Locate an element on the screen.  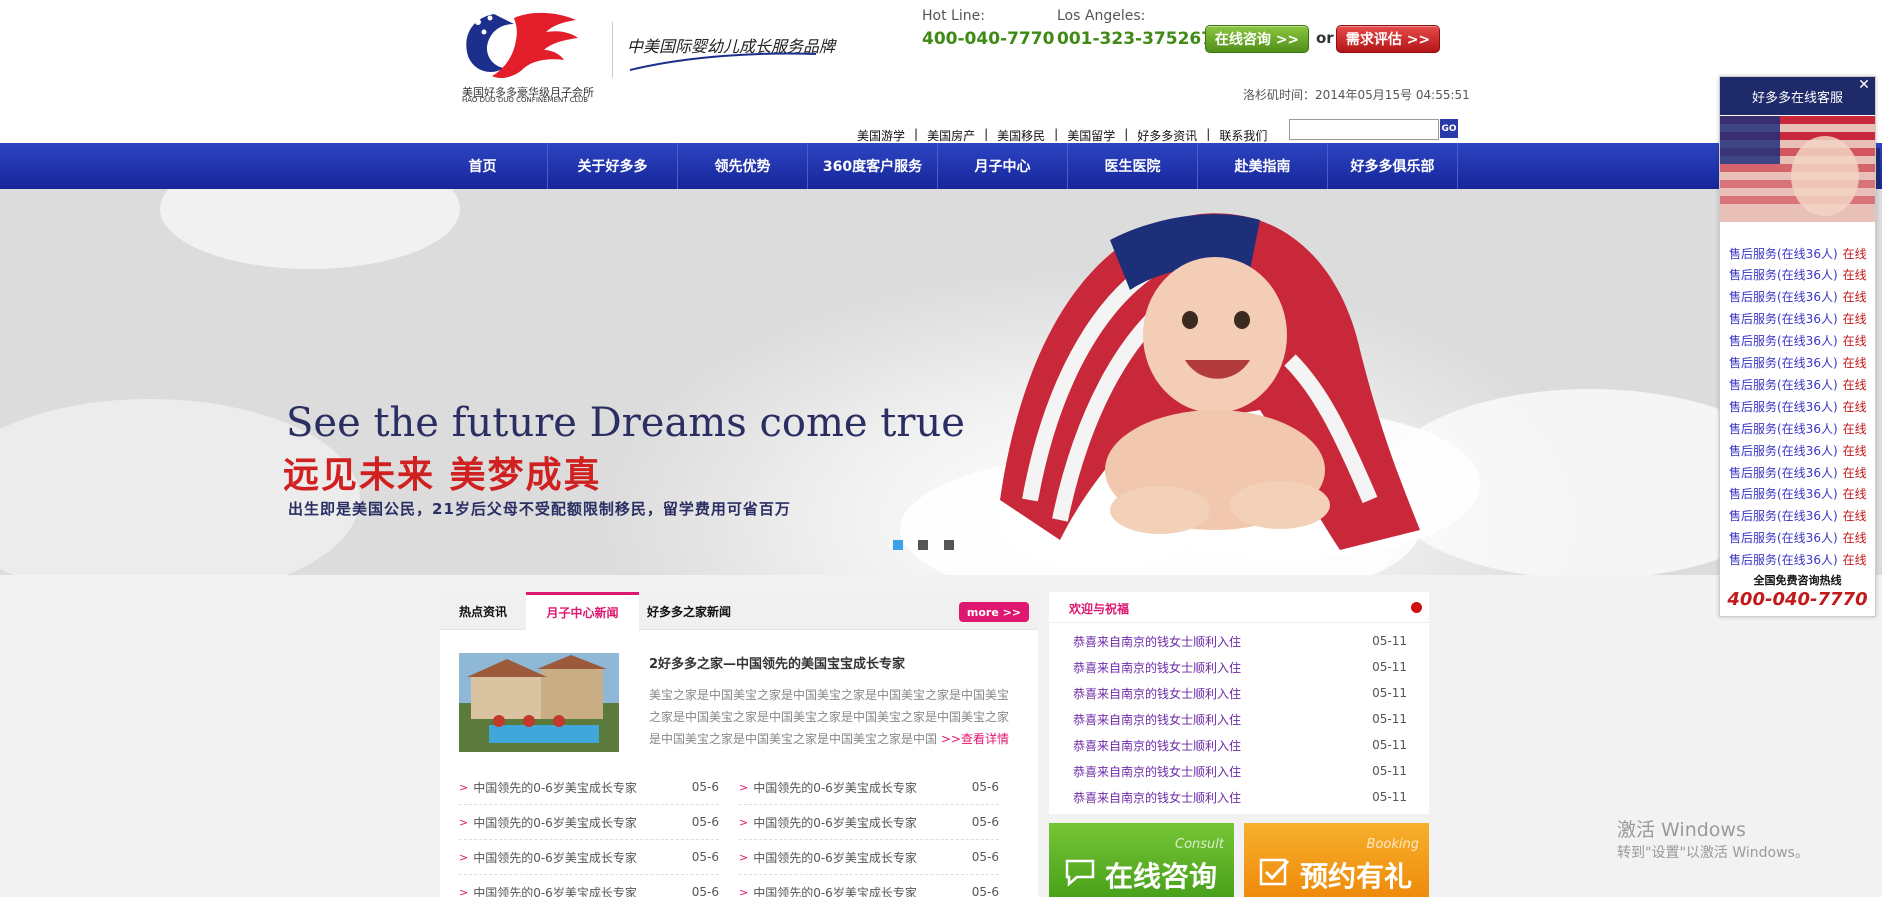
nav-club: 好多多俱乐部 is located at coordinates (1393, 166).